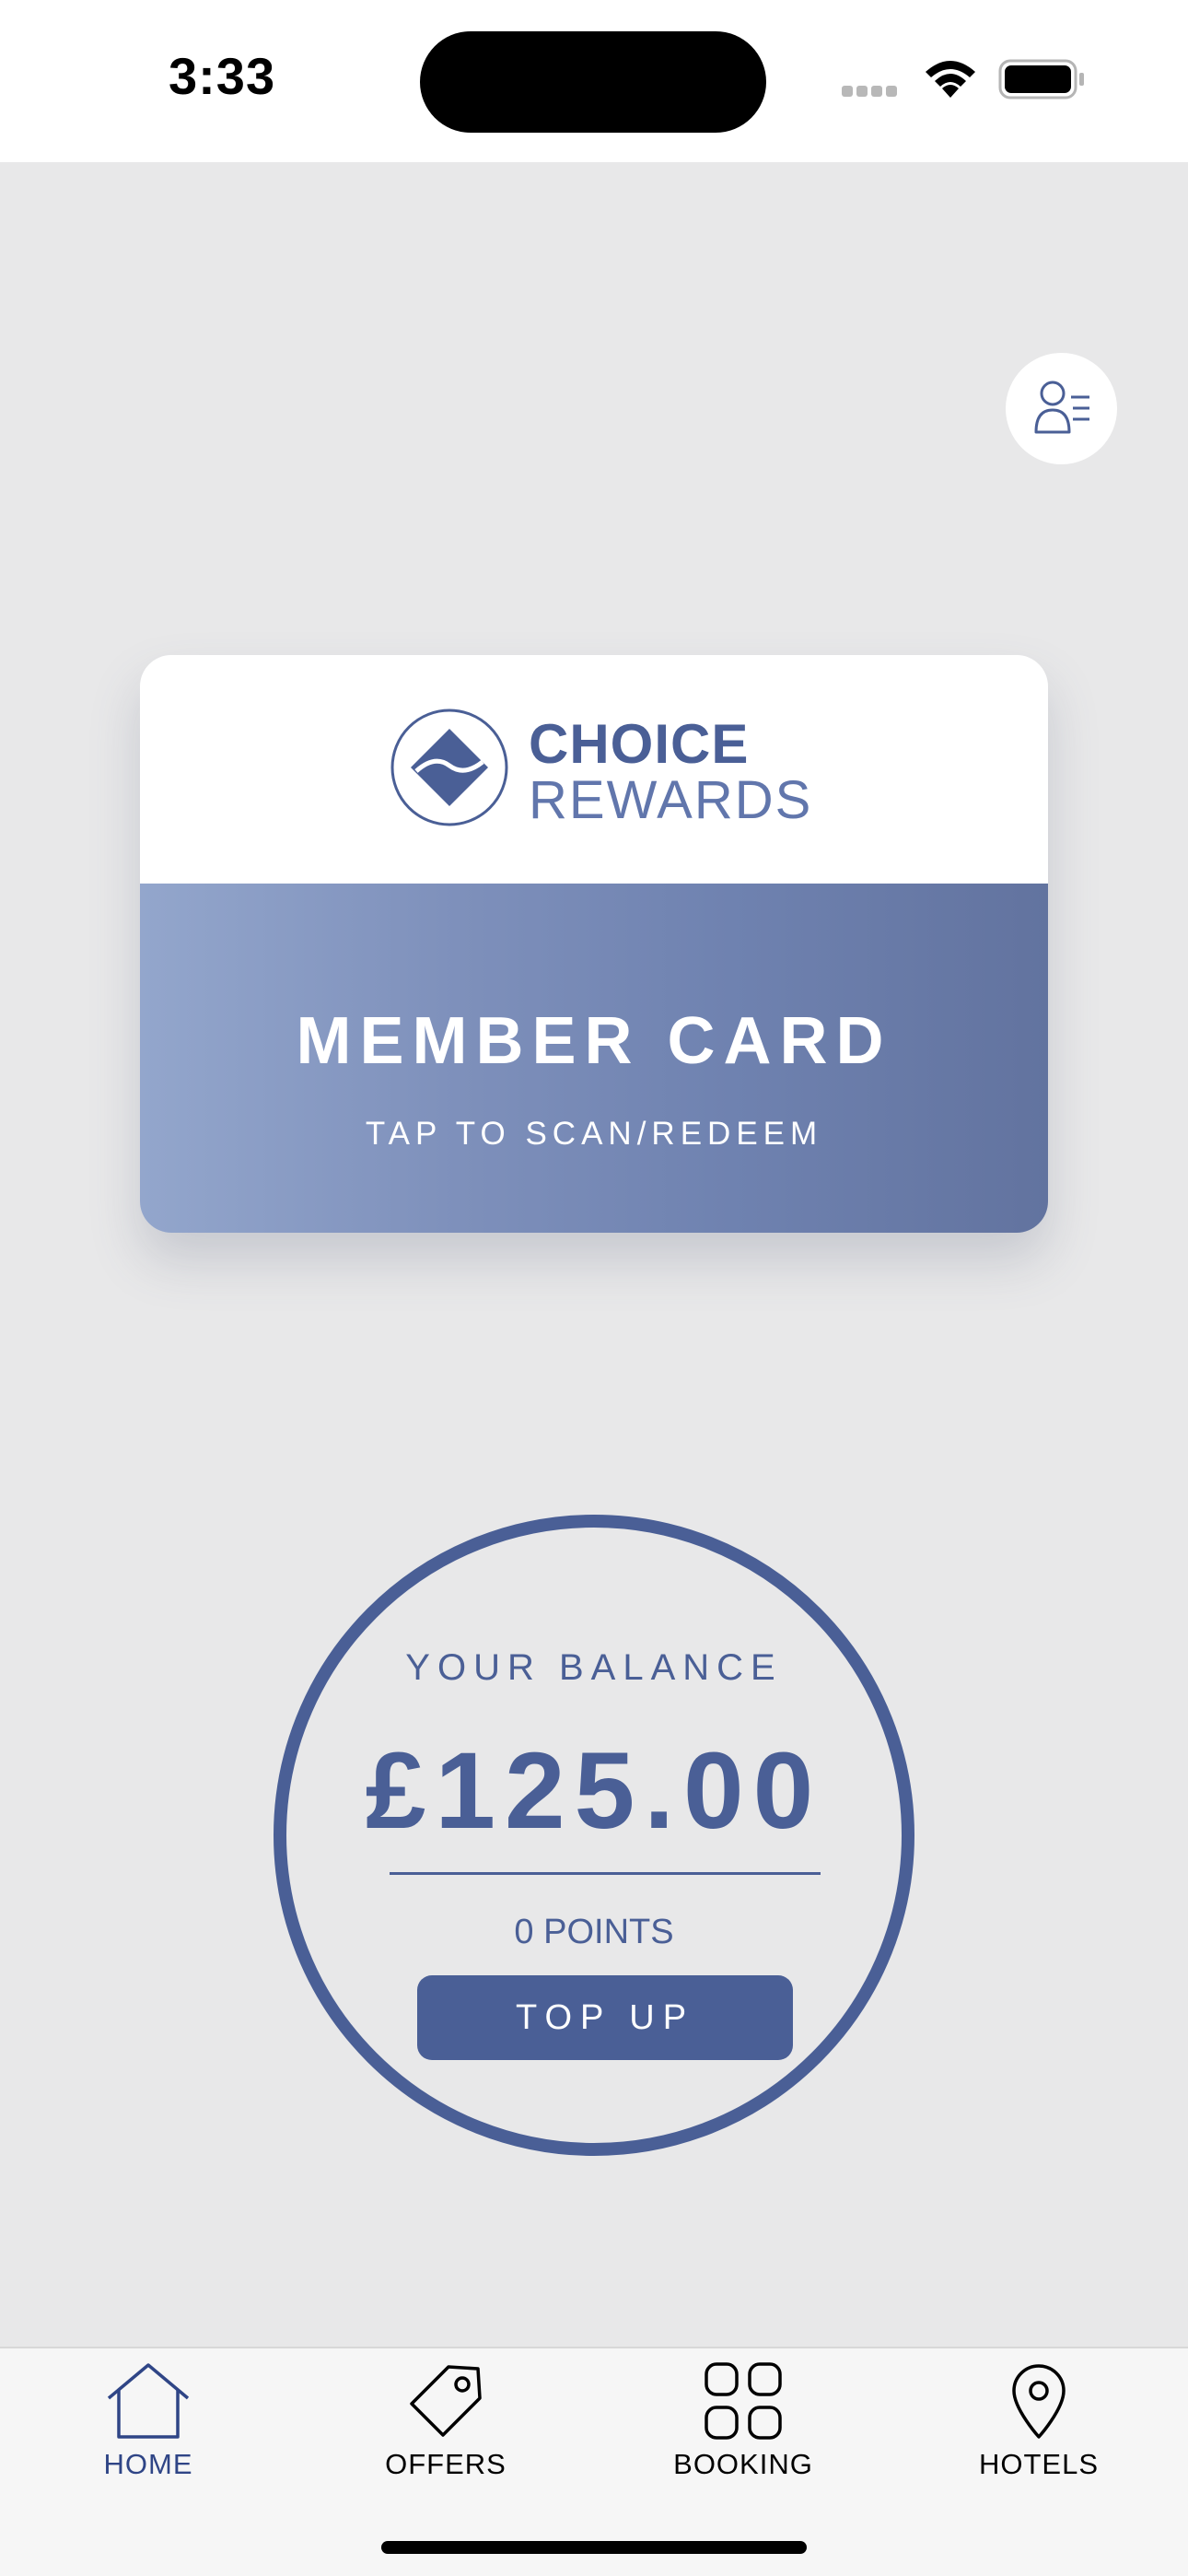 This screenshot has height=2576, width=1188. I want to click on balance-divider, so click(605, 1873).